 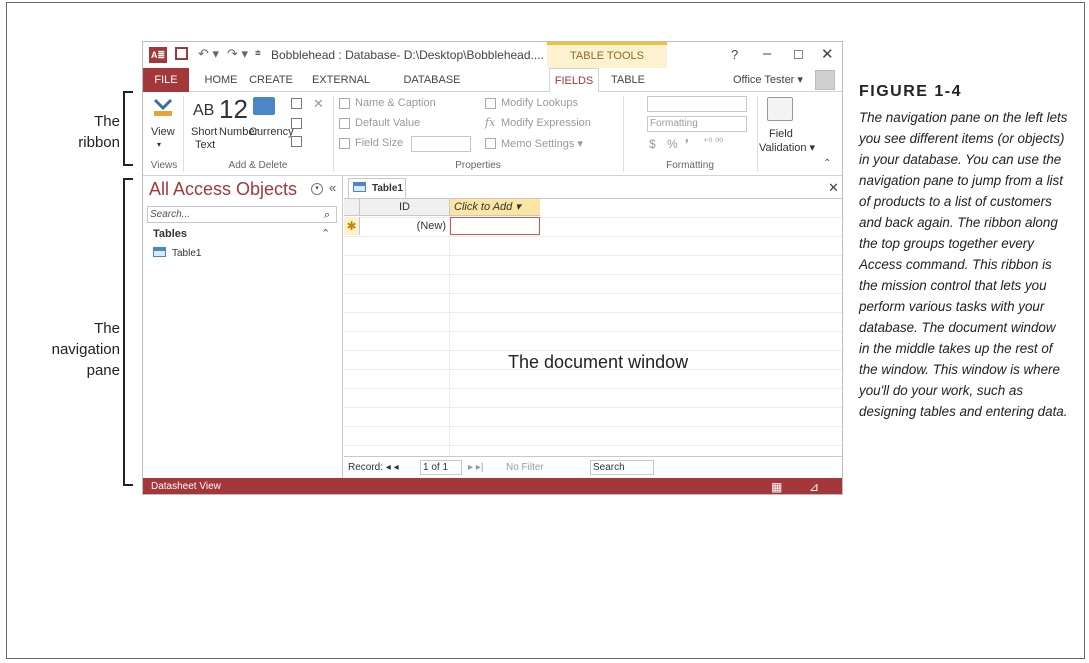 I want to click on tab-database-tools: DATABASE TOOLS, so click(x=432, y=89).